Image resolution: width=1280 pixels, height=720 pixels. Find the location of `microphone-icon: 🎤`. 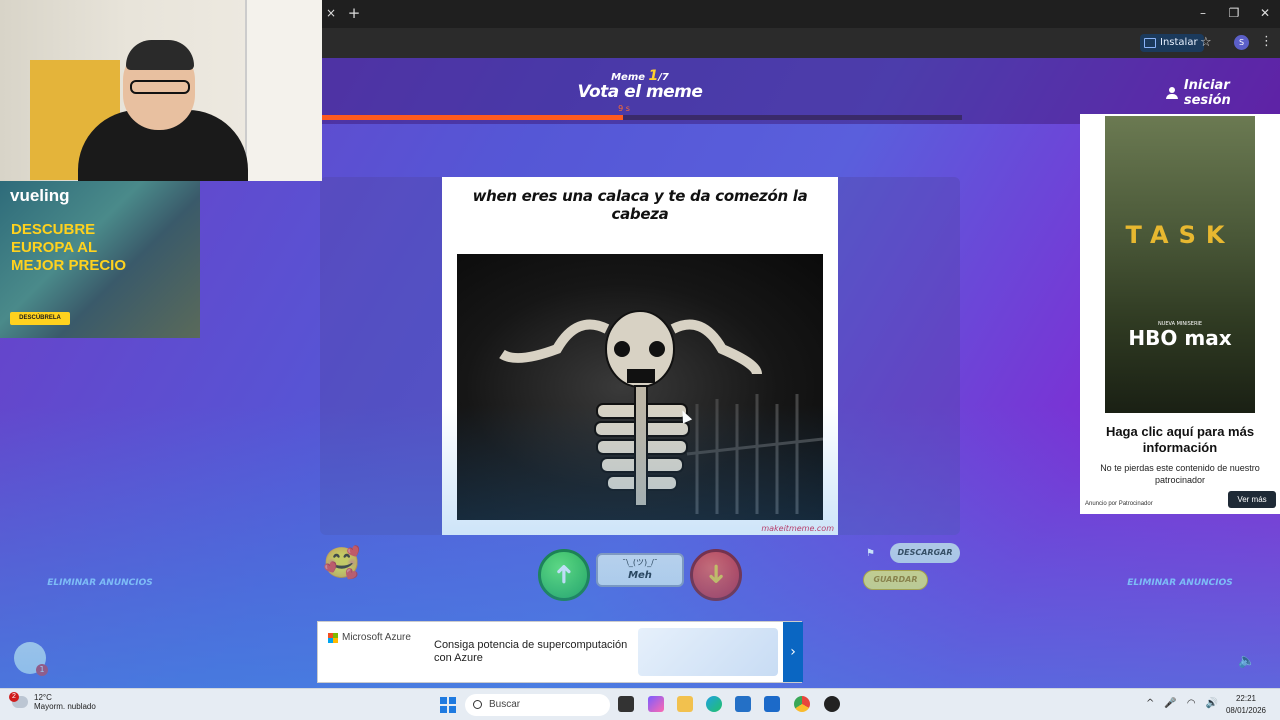

microphone-icon: 🎤 is located at coordinates (1170, 703).